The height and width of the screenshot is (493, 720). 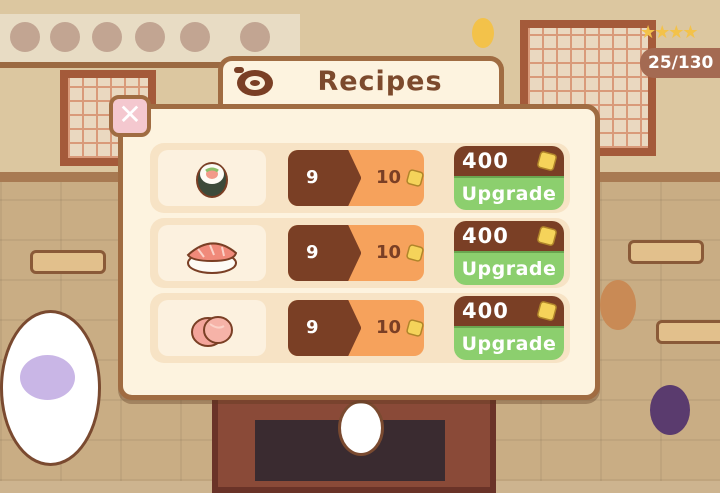 What do you see at coordinates (380, 81) in the screenshot?
I see `dialog-title: Recipes` at bounding box center [380, 81].